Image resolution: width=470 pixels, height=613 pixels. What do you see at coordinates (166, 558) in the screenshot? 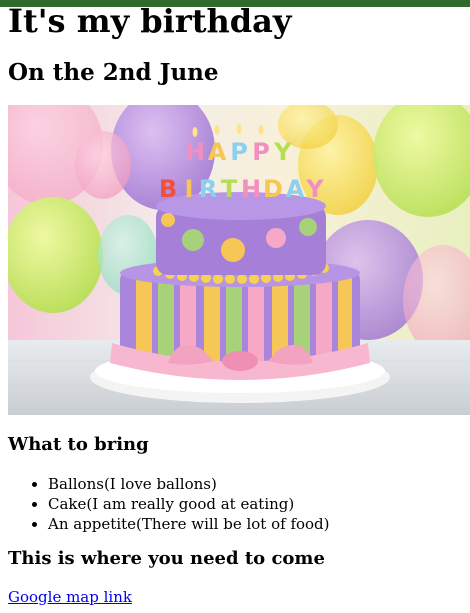
I see `location-heading: This is where you need to come` at bounding box center [166, 558].